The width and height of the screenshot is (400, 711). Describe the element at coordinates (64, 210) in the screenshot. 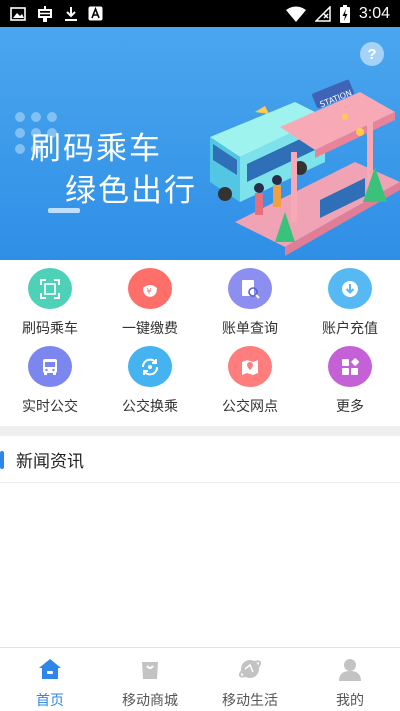

I see `banner-underline` at that location.